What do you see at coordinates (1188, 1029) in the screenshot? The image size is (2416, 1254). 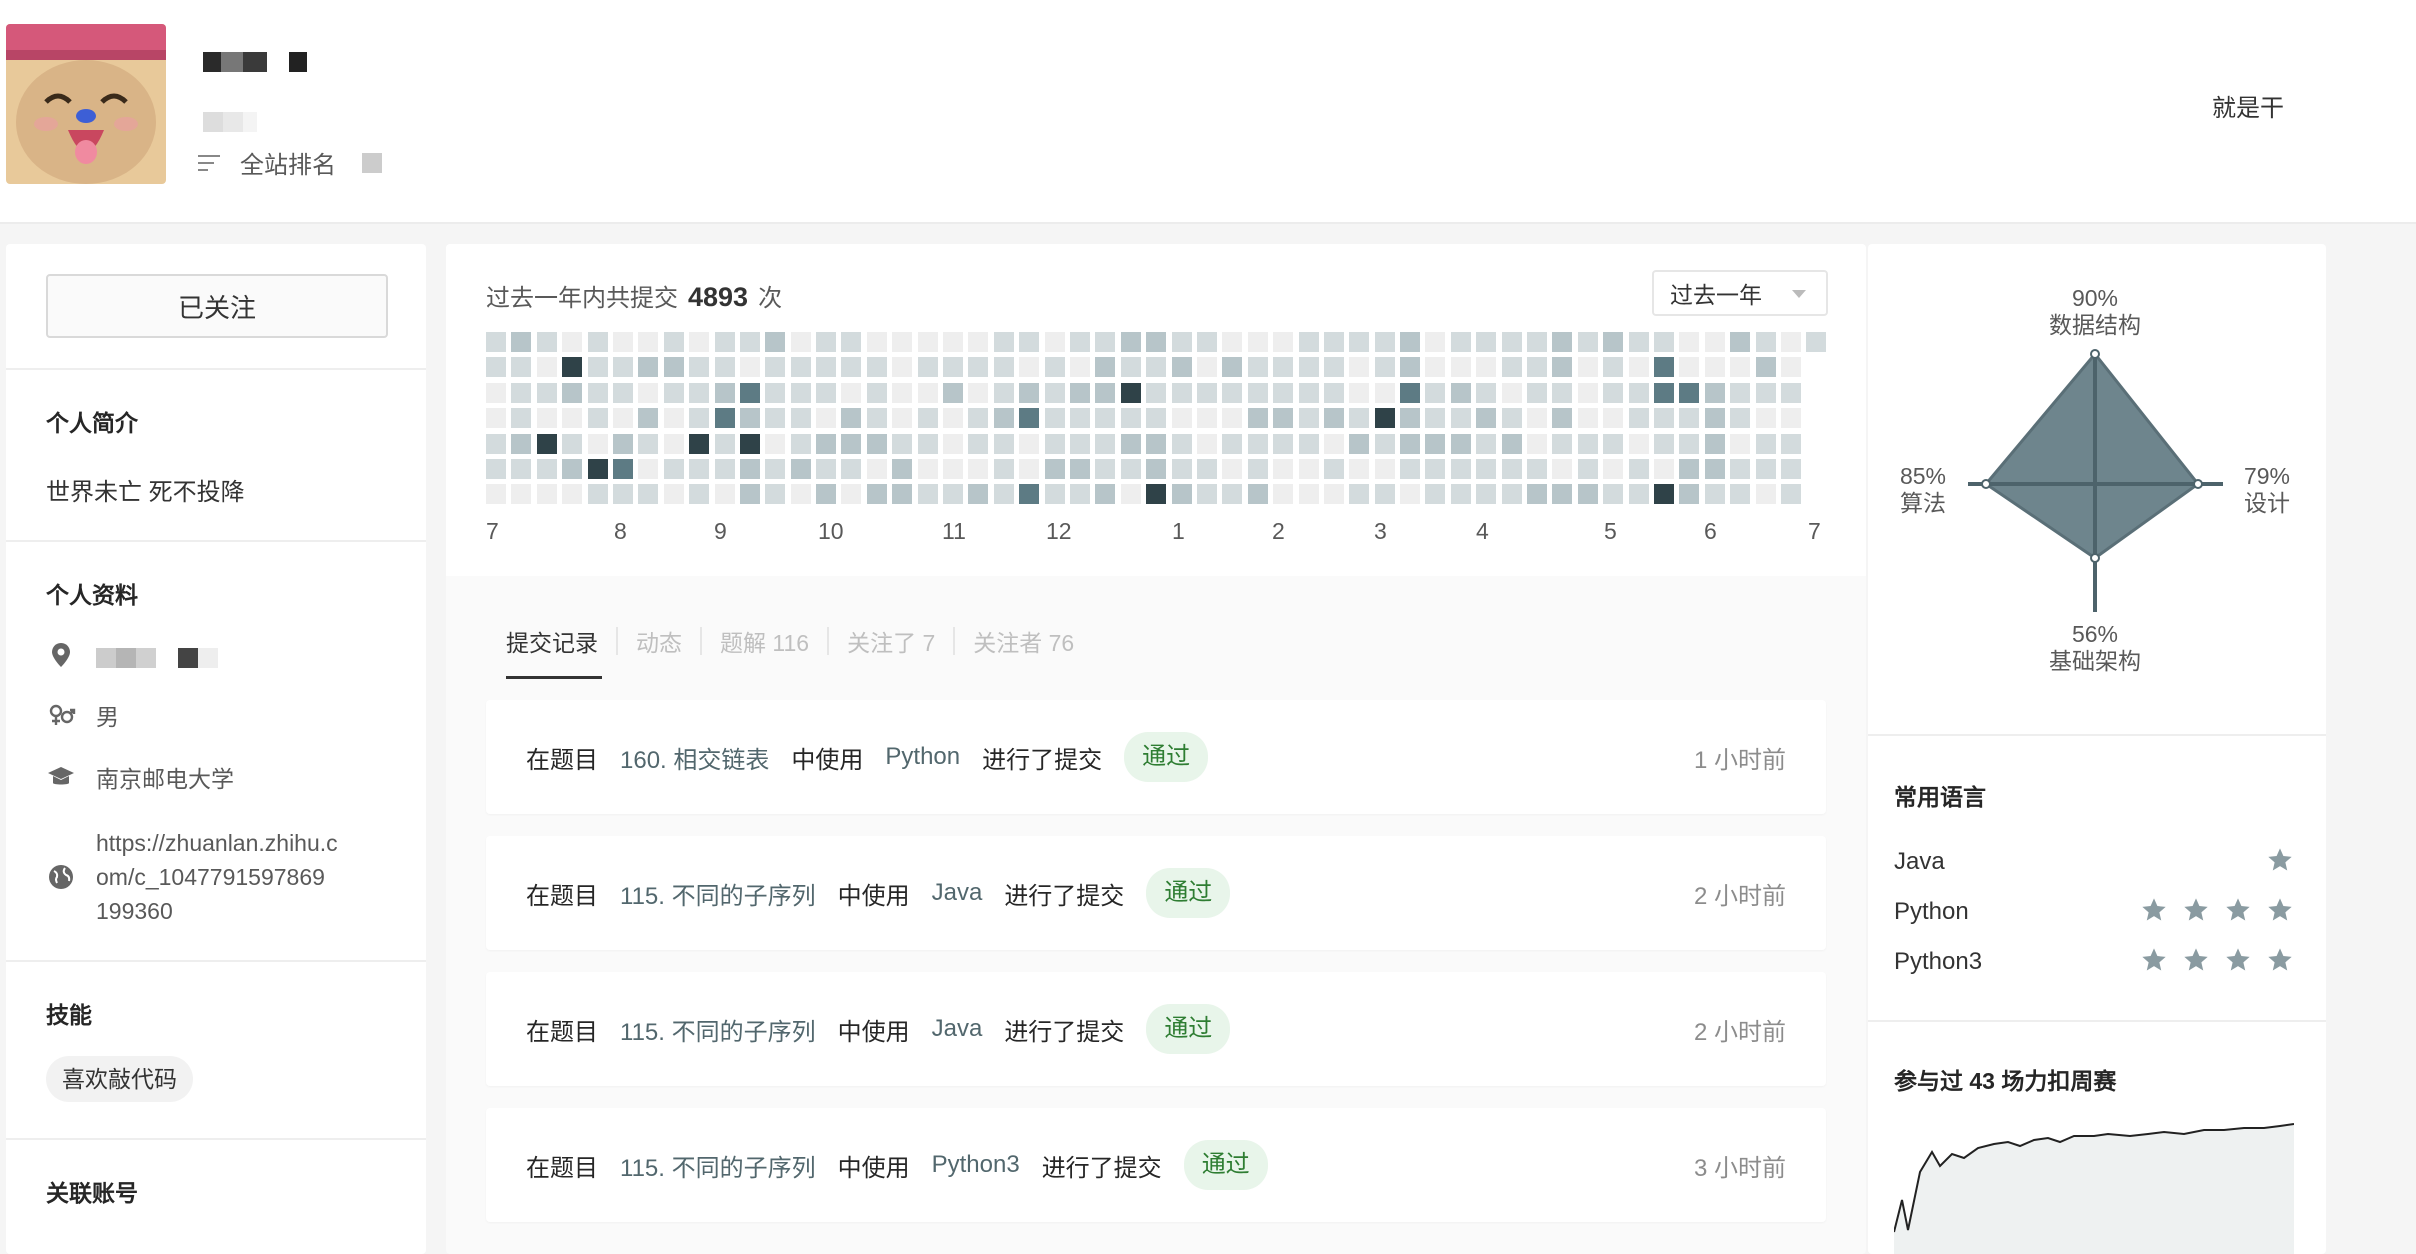 I see `status-badge: 通过` at bounding box center [1188, 1029].